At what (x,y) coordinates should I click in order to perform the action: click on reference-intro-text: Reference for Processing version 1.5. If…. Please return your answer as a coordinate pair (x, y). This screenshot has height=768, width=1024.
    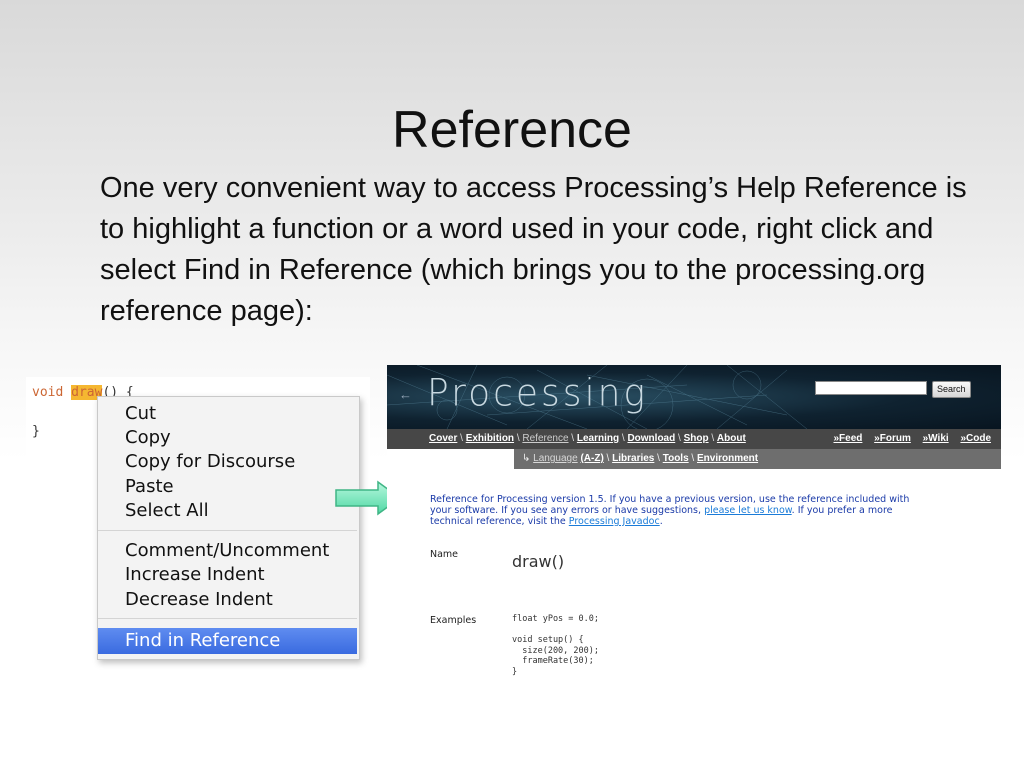
    Looking at the image, I should click on (680, 510).